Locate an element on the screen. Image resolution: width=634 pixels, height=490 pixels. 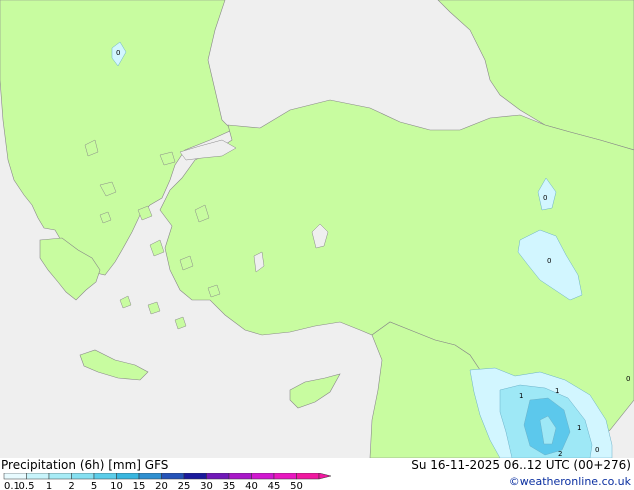
valid-time: Su 16-11-2025 06..12 UTC (00+276) is located at coordinates (521, 465).